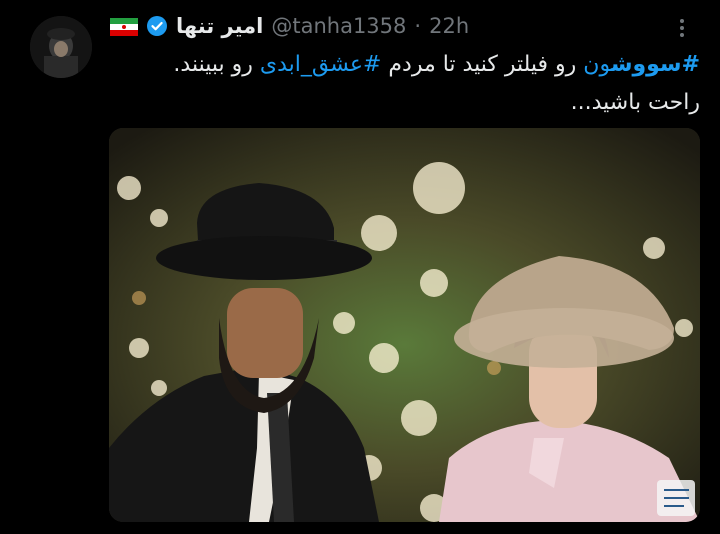 Image resolution: width=720 pixels, height=534 pixels. I want to click on hashtag-link: #سووش, so click(655, 64).